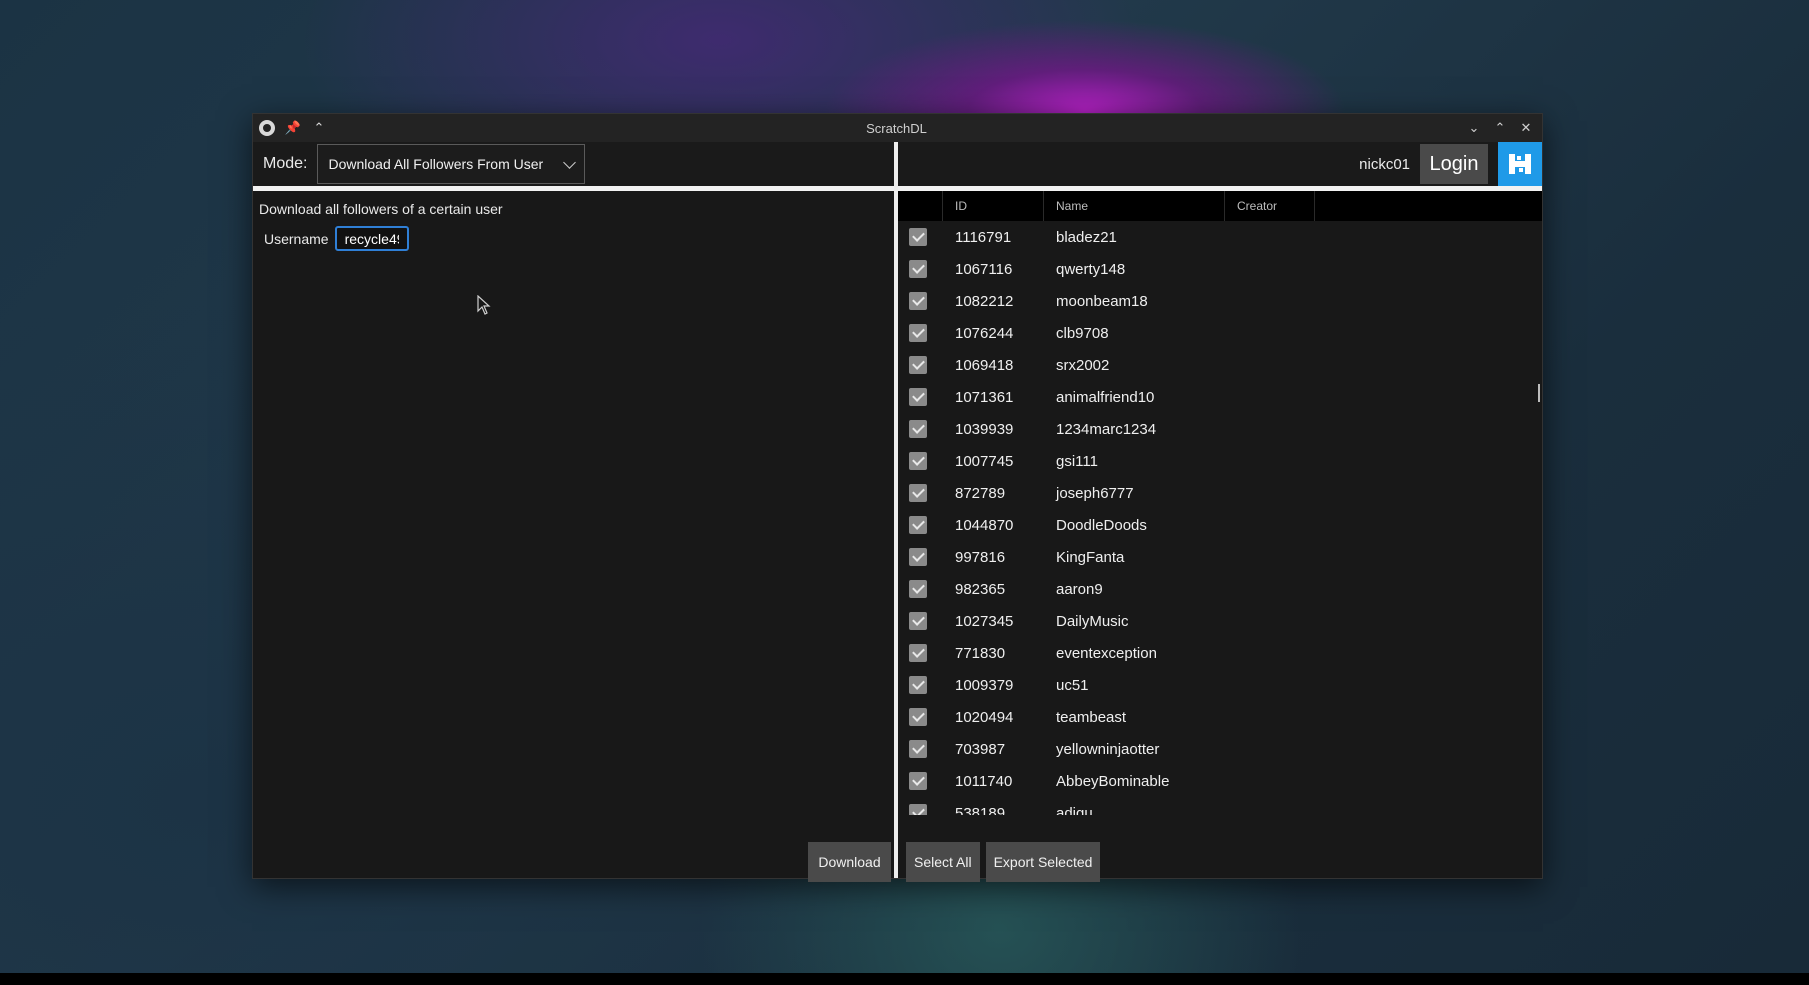 This screenshot has width=1809, height=985. What do you see at coordinates (293, 128) in the screenshot?
I see `pin-icon: 📌` at bounding box center [293, 128].